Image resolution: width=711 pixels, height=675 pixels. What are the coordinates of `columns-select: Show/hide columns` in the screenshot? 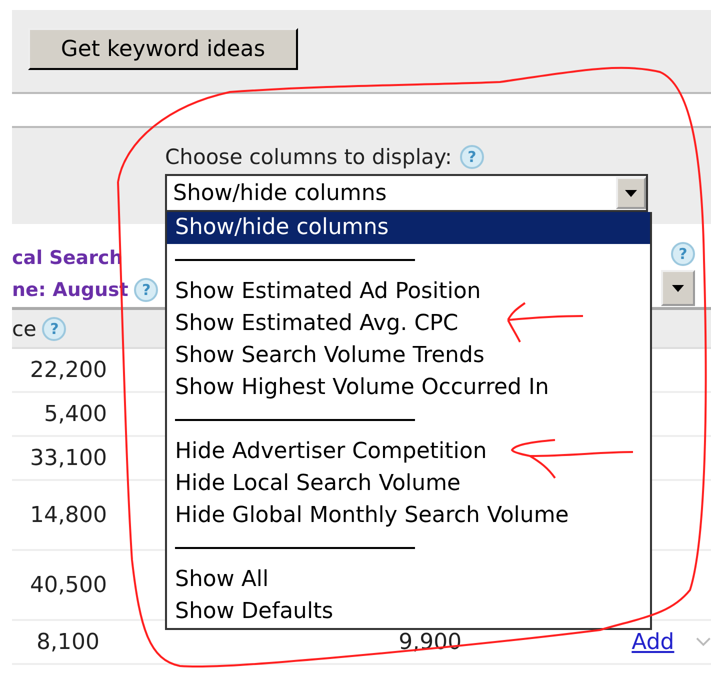 It's located at (406, 193).